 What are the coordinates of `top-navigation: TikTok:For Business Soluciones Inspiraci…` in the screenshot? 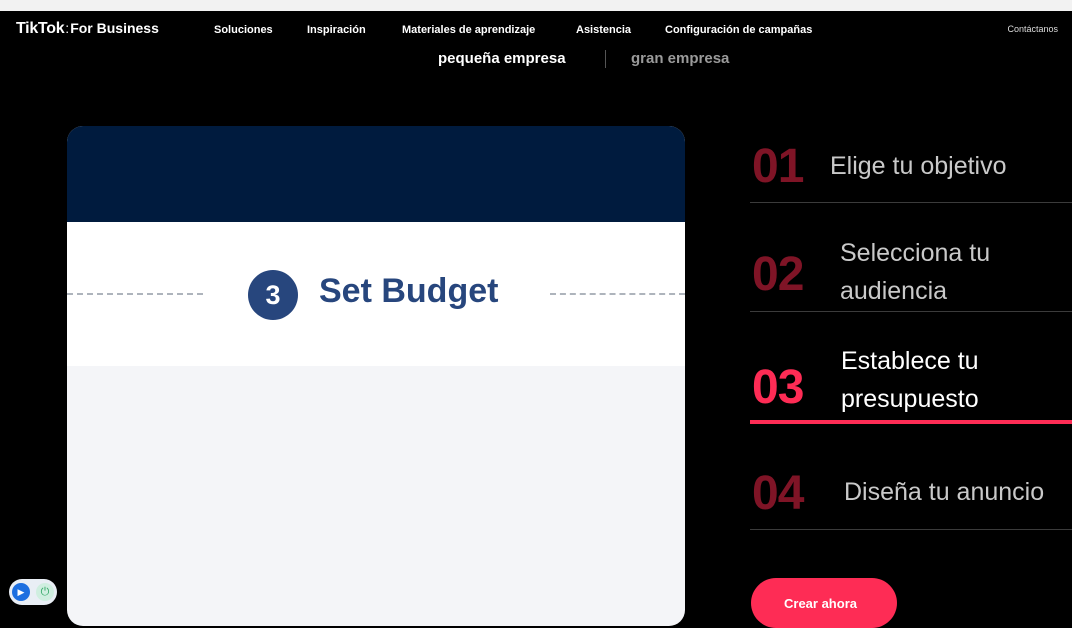 It's located at (536, 30).